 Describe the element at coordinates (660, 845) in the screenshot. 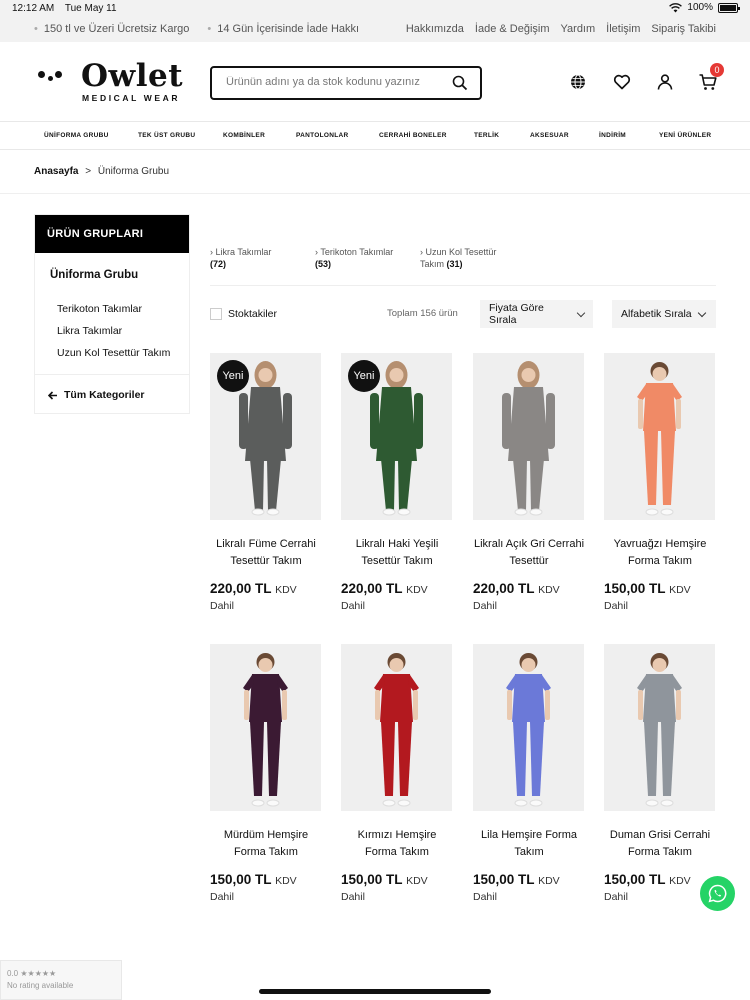

I see `product-title: Duman Grisi Cerrahi Forma Takım` at that location.